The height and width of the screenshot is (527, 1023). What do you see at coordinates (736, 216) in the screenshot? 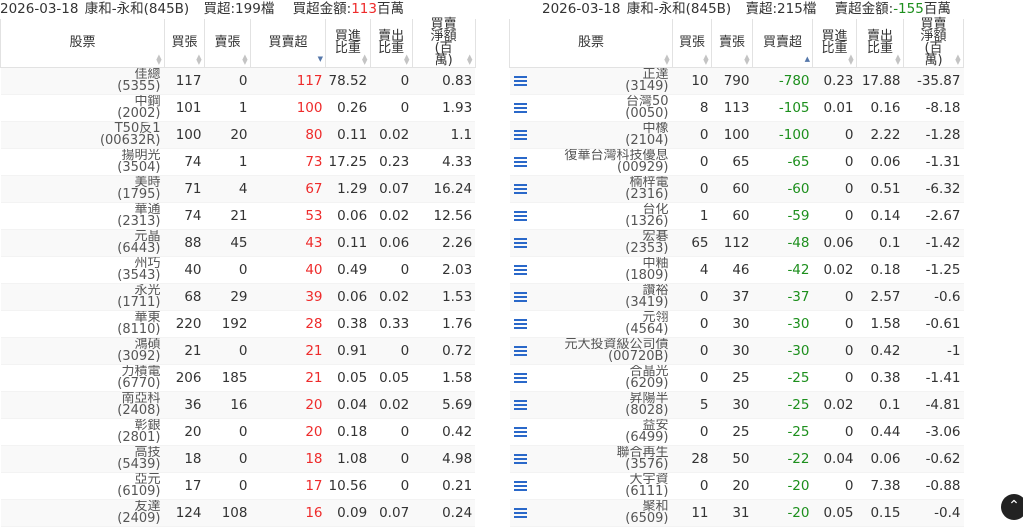
I see `table-row: 台化 (1326) 1 60 -59 0 0.14 -2.67` at bounding box center [736, 216].